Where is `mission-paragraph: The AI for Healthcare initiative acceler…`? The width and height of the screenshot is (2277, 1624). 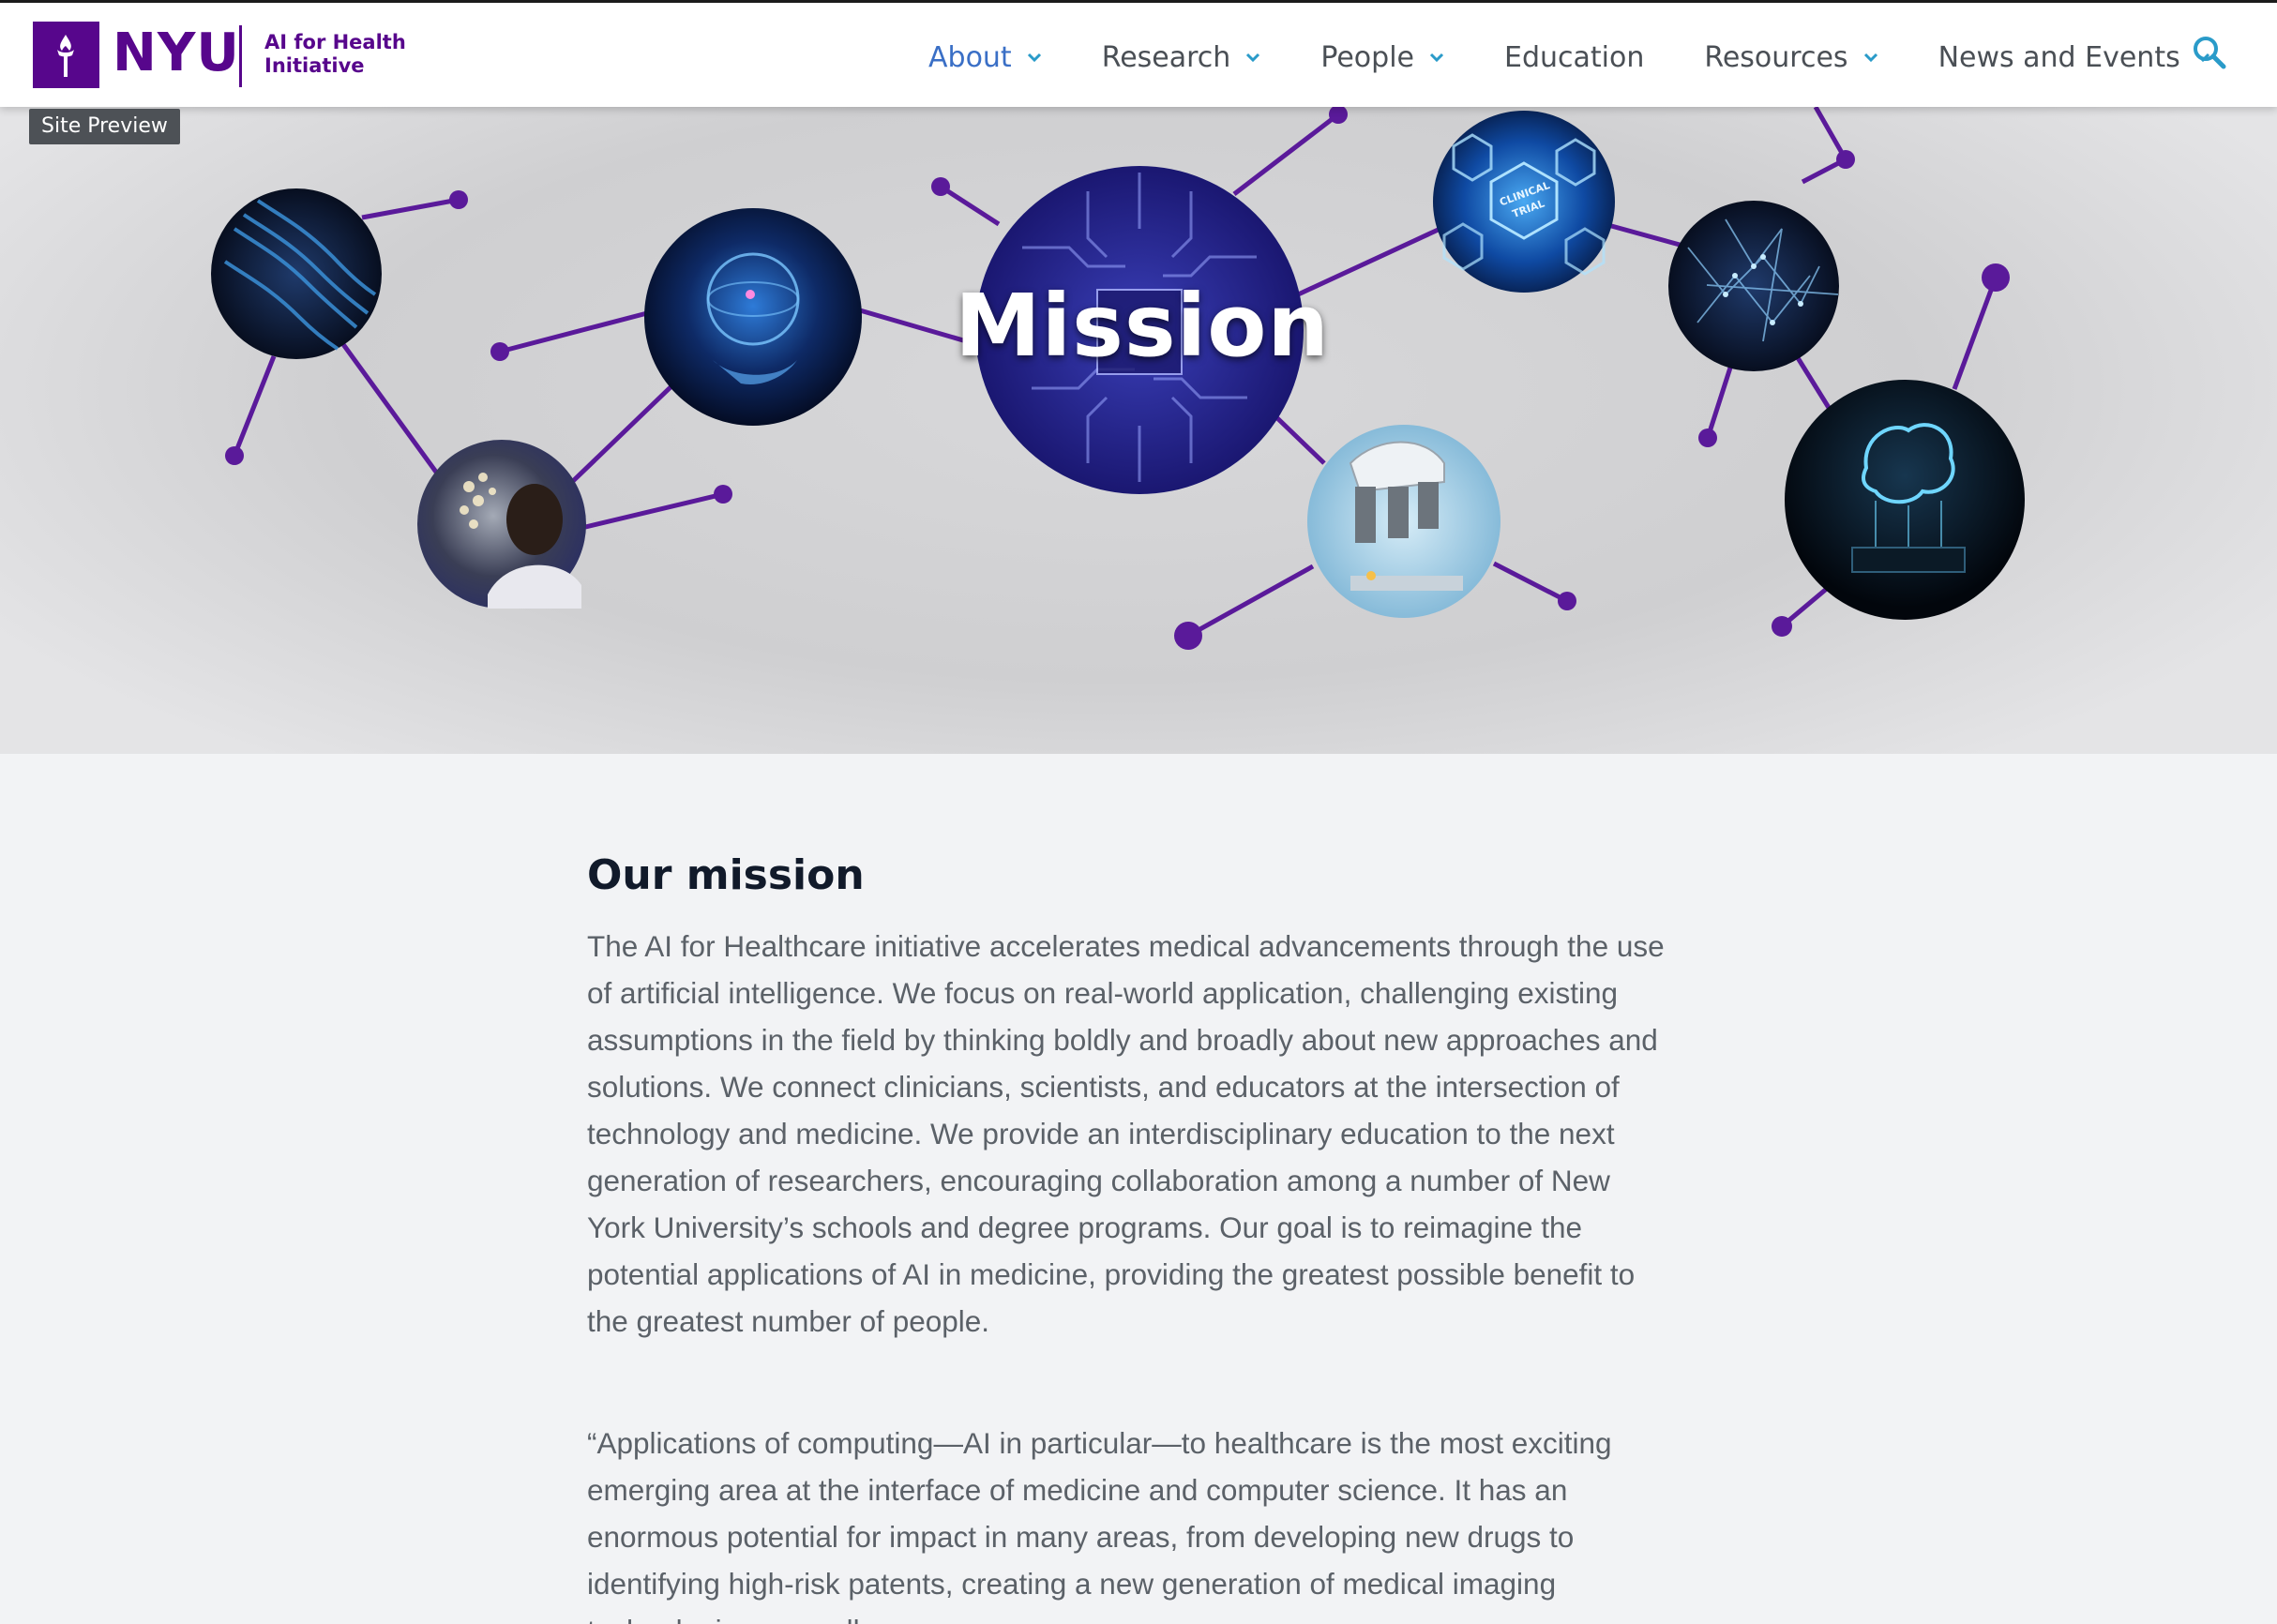
mission-paragraph: The AI for Healthcare initiative acceler… is located at coordinates (1126, 1133).